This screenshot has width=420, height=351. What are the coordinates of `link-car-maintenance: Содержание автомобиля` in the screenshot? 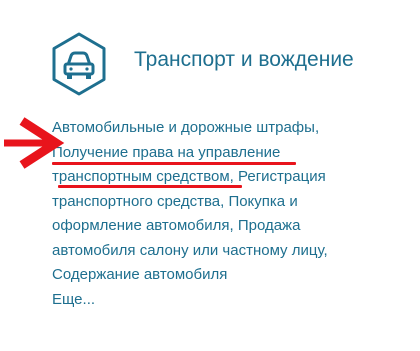 It's located at (139, 274).